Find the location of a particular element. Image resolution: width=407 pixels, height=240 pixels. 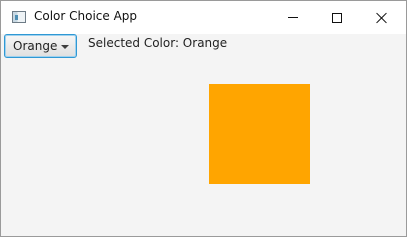

close-icon is located at coordinates (382, 18).